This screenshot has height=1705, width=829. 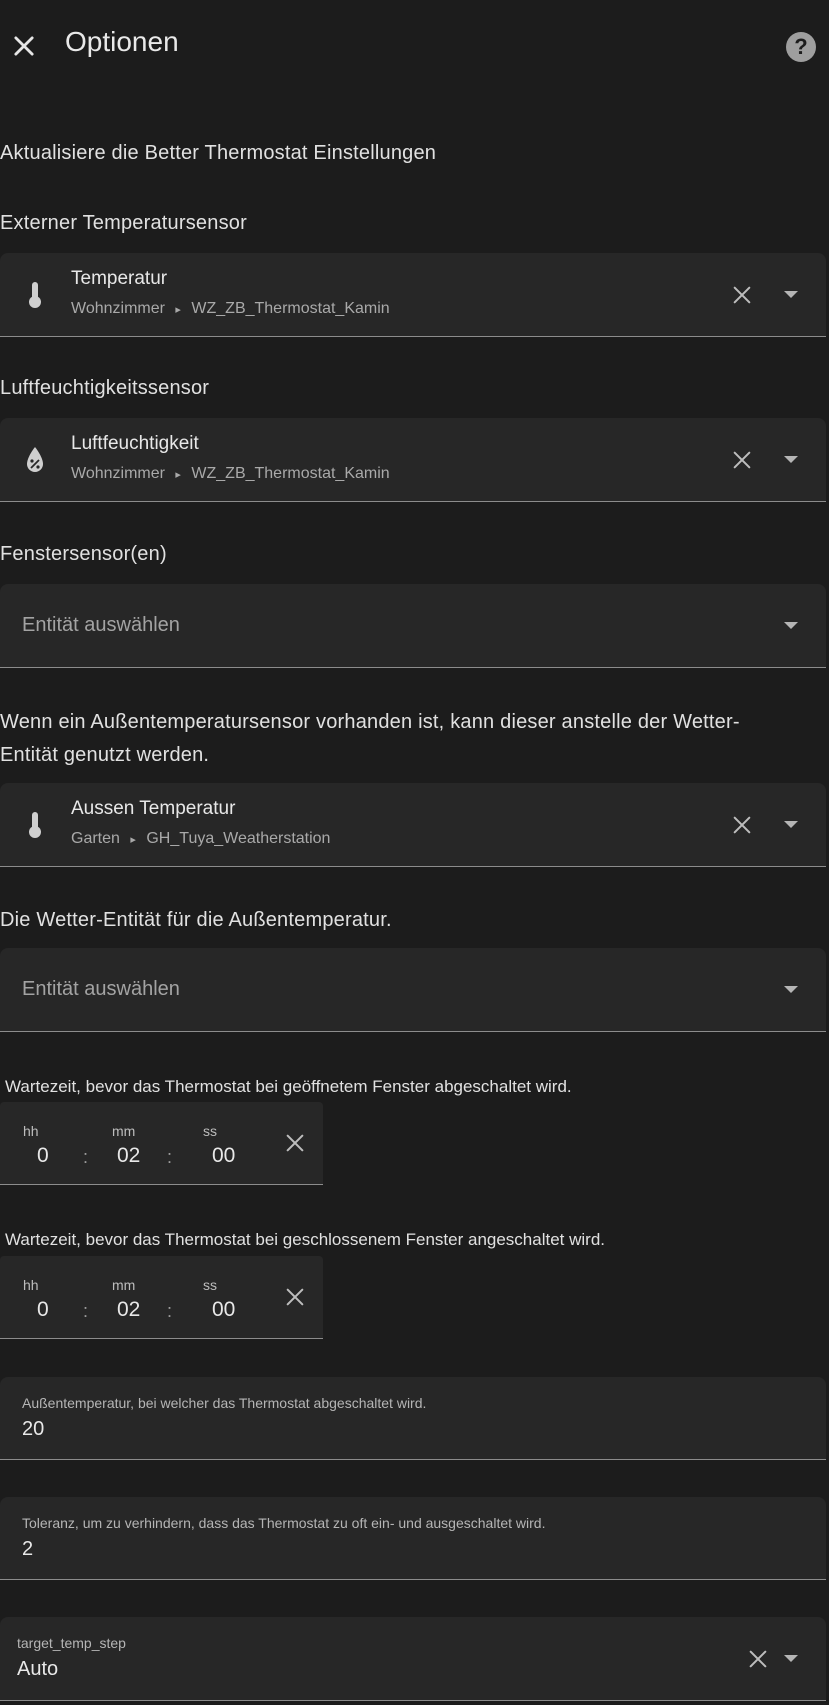 What do you see at coordinates (153, 808) in the screenshot?
I see `outdoor-sensor-title: Aussen Temperatur` at bounding box center [153, 808].